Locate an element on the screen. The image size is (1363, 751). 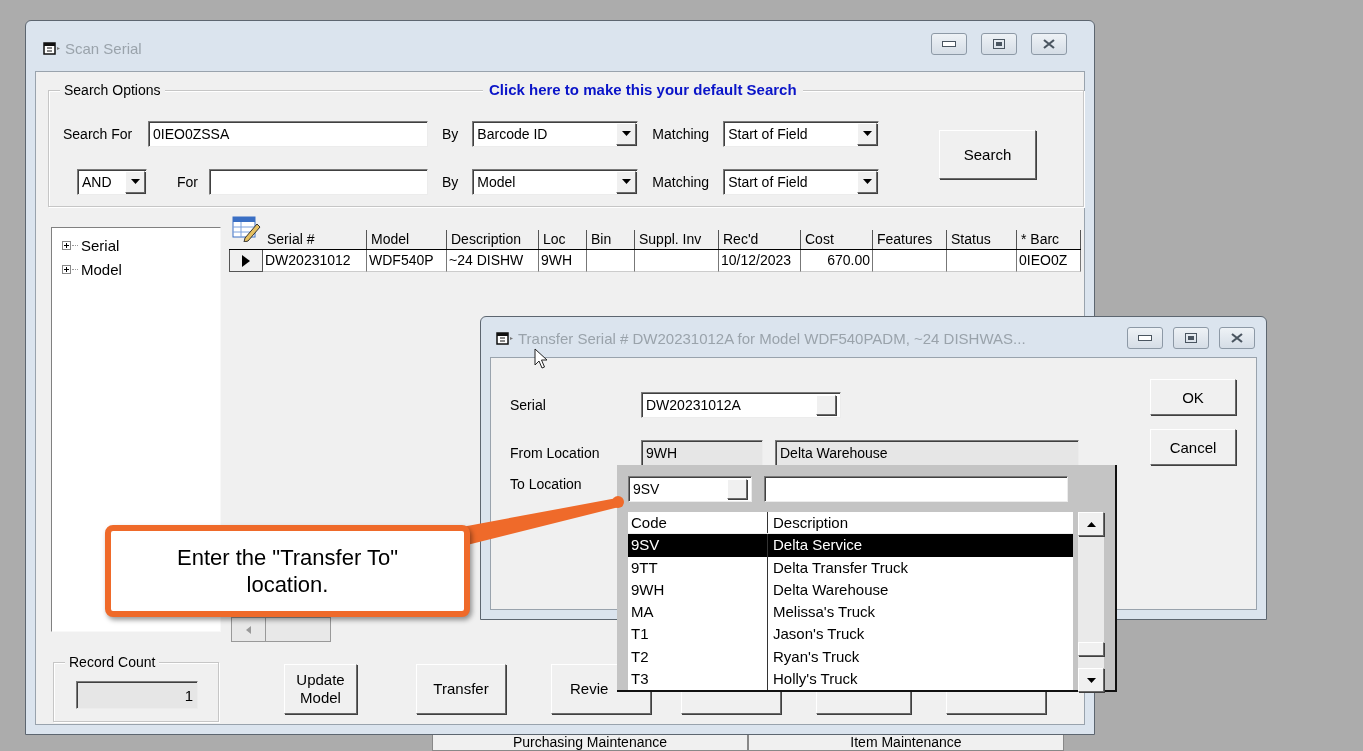
column-header: Features is located at coordinates (910, 239).